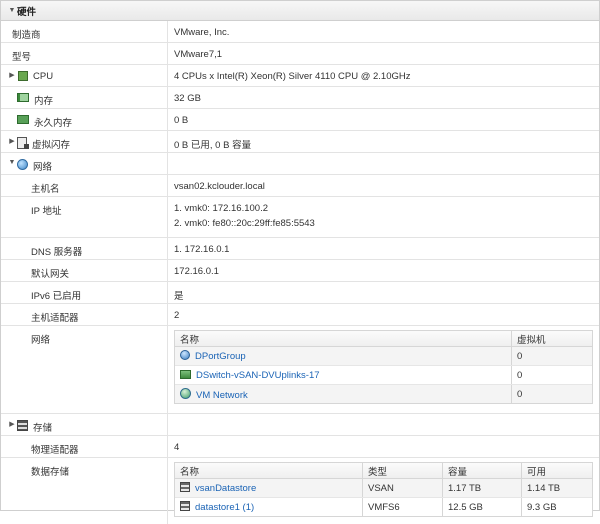  I want to click on dns-value: 1. 172.16.0.1, so click(202, 249).